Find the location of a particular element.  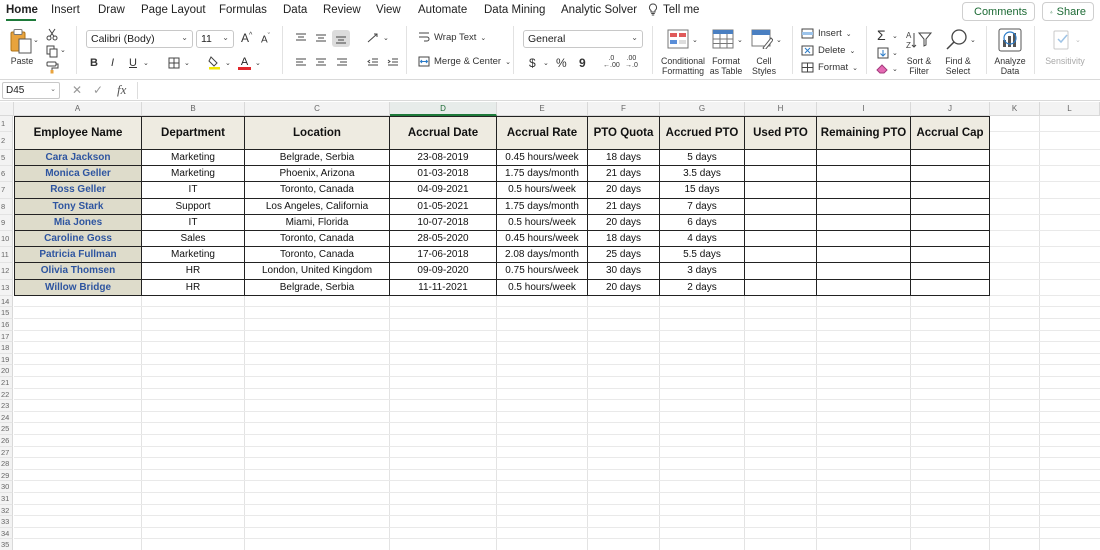

italic-button: I is located at coordinates (112, 63).